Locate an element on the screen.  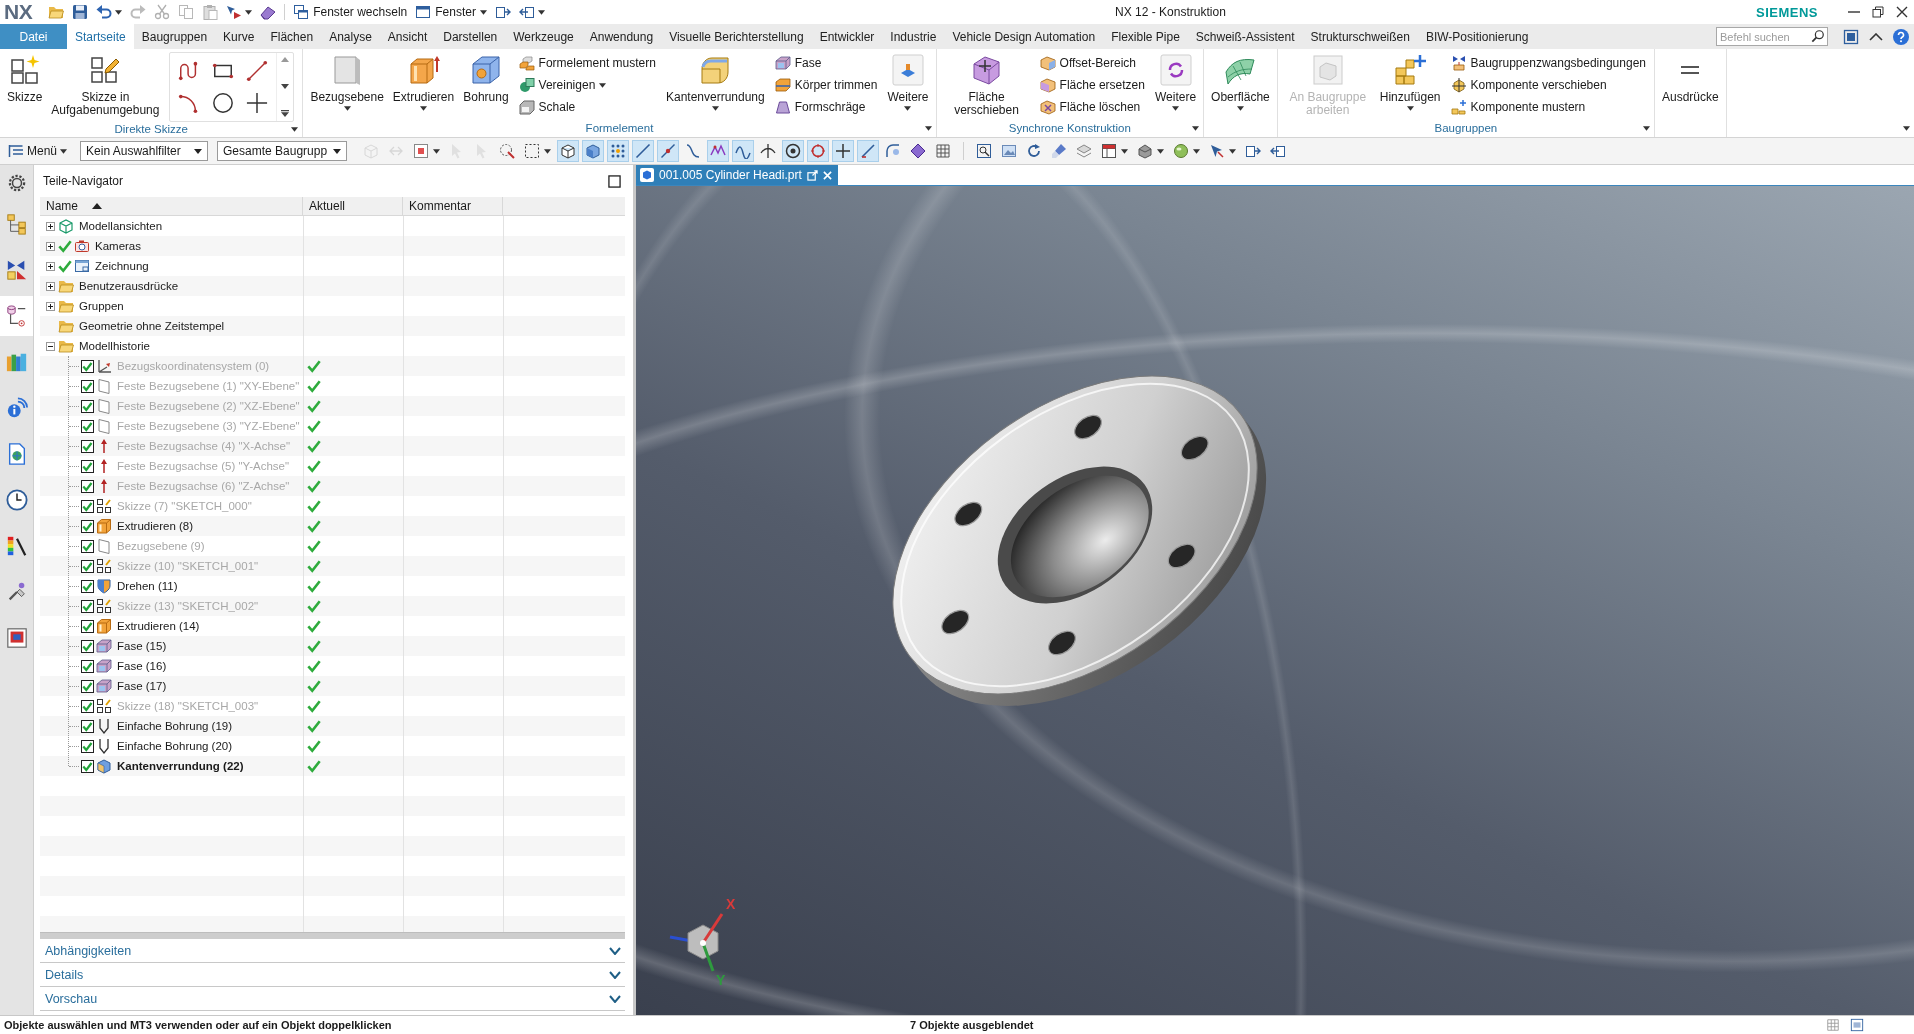
ribbon-button: Skizze is located at coordinates (25, 86).